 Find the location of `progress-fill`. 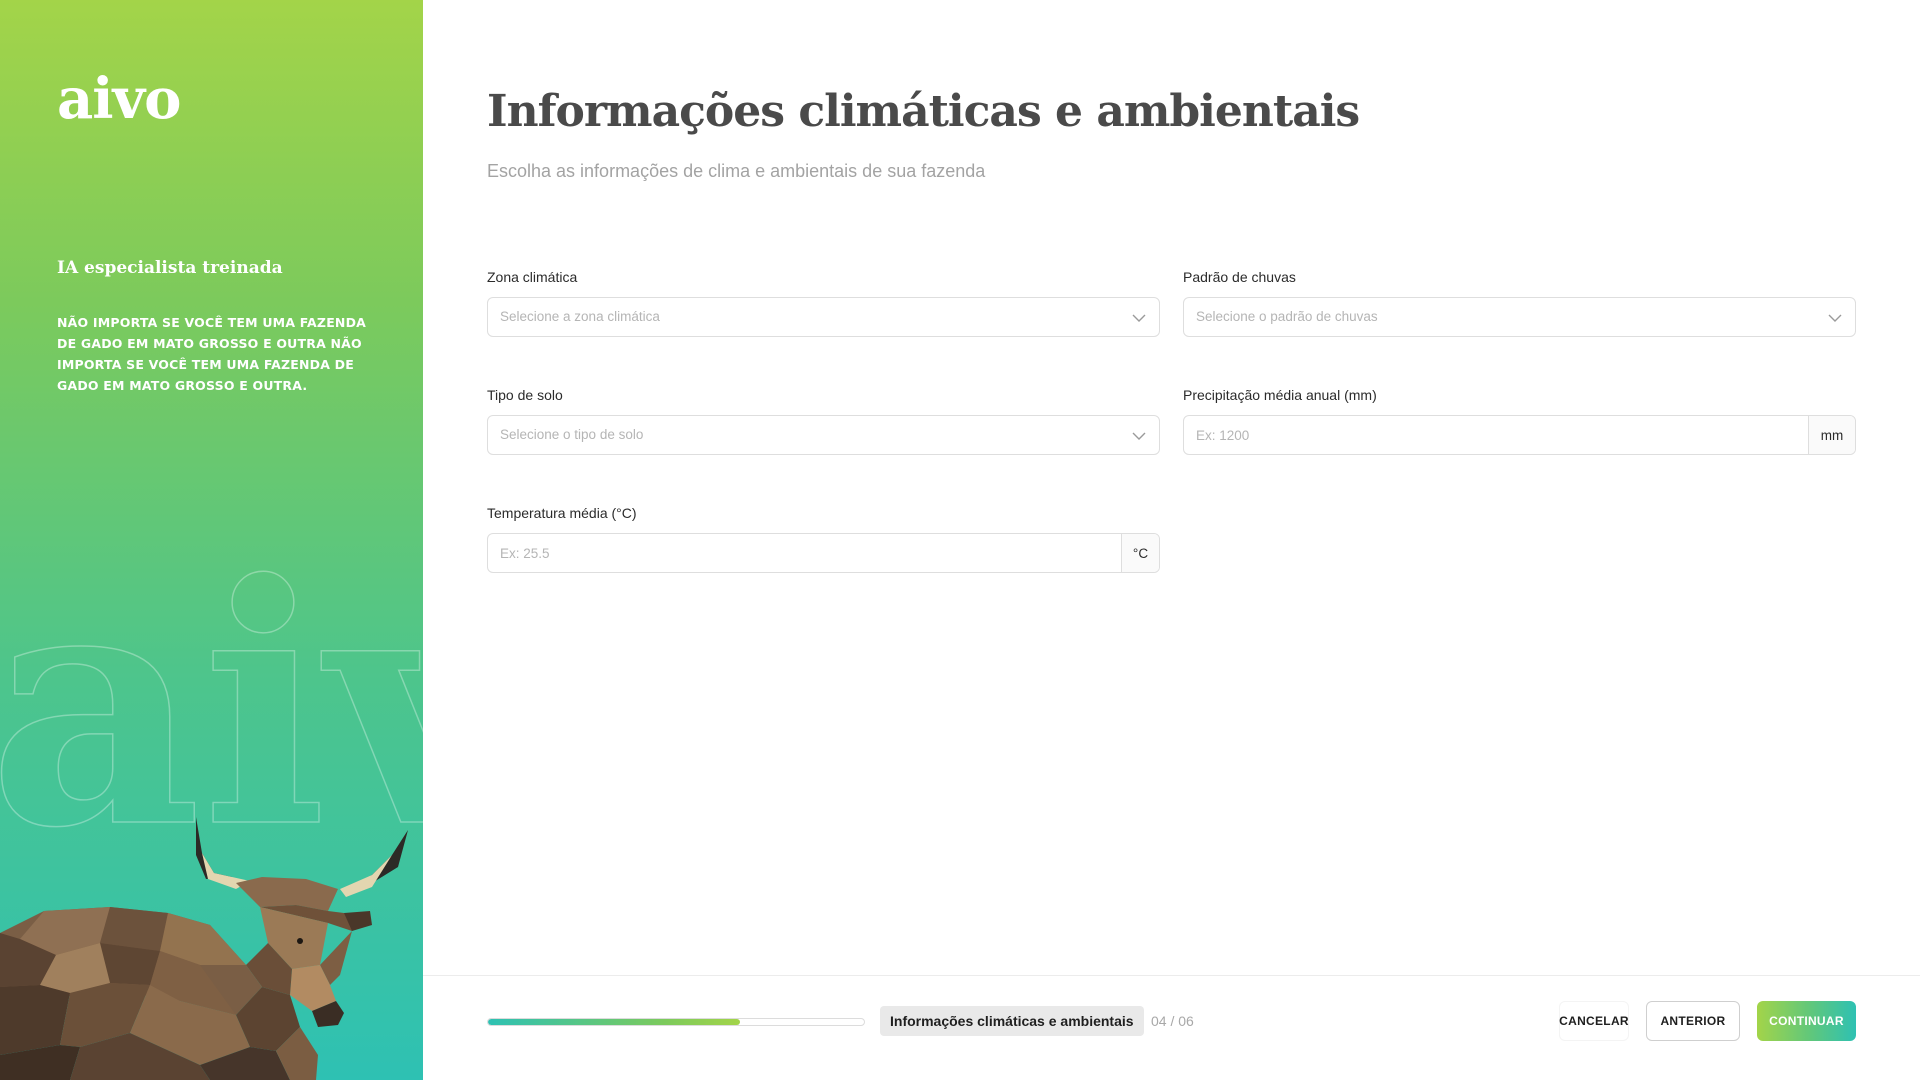

progress-fill is located at coordinates (614, 1022).